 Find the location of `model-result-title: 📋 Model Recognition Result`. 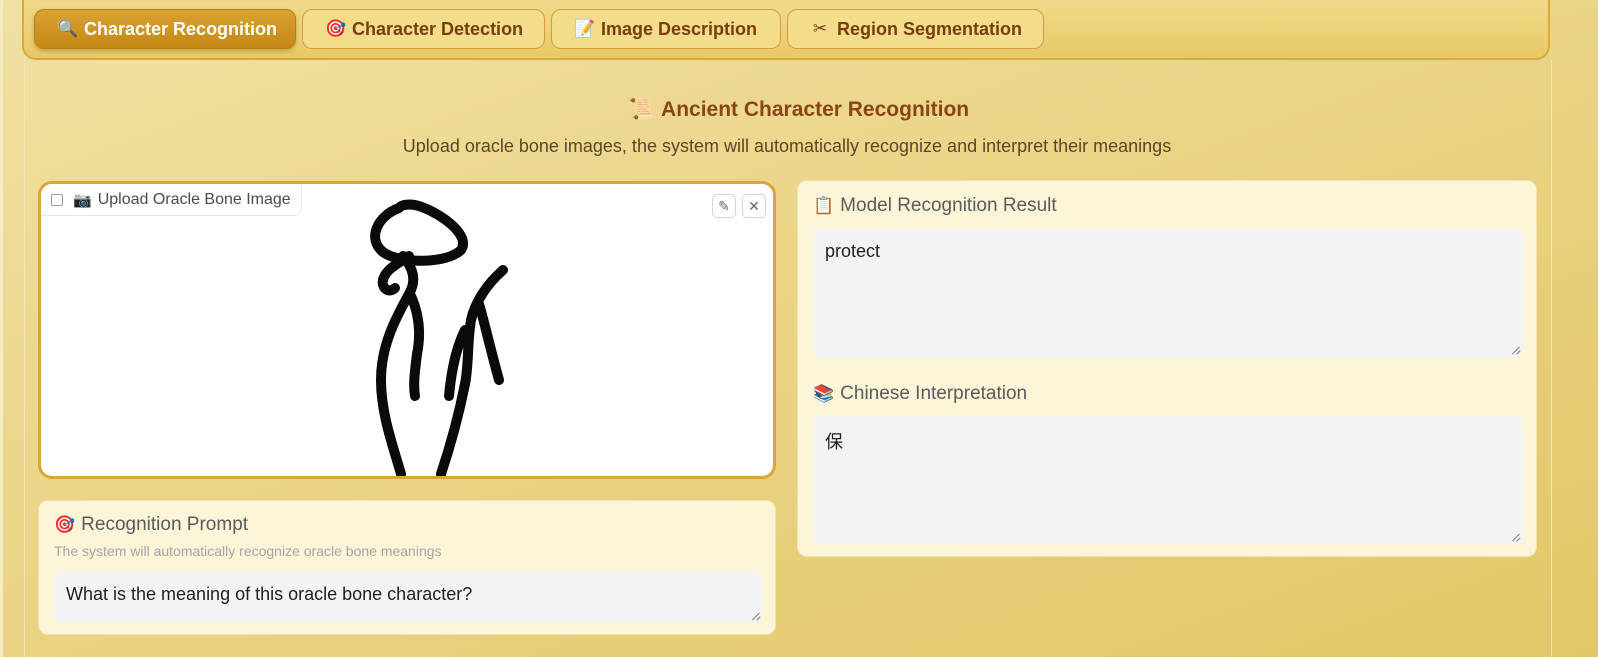

model-result-title: 📋 Model Recognition Result is located at coordinates (935, 206).